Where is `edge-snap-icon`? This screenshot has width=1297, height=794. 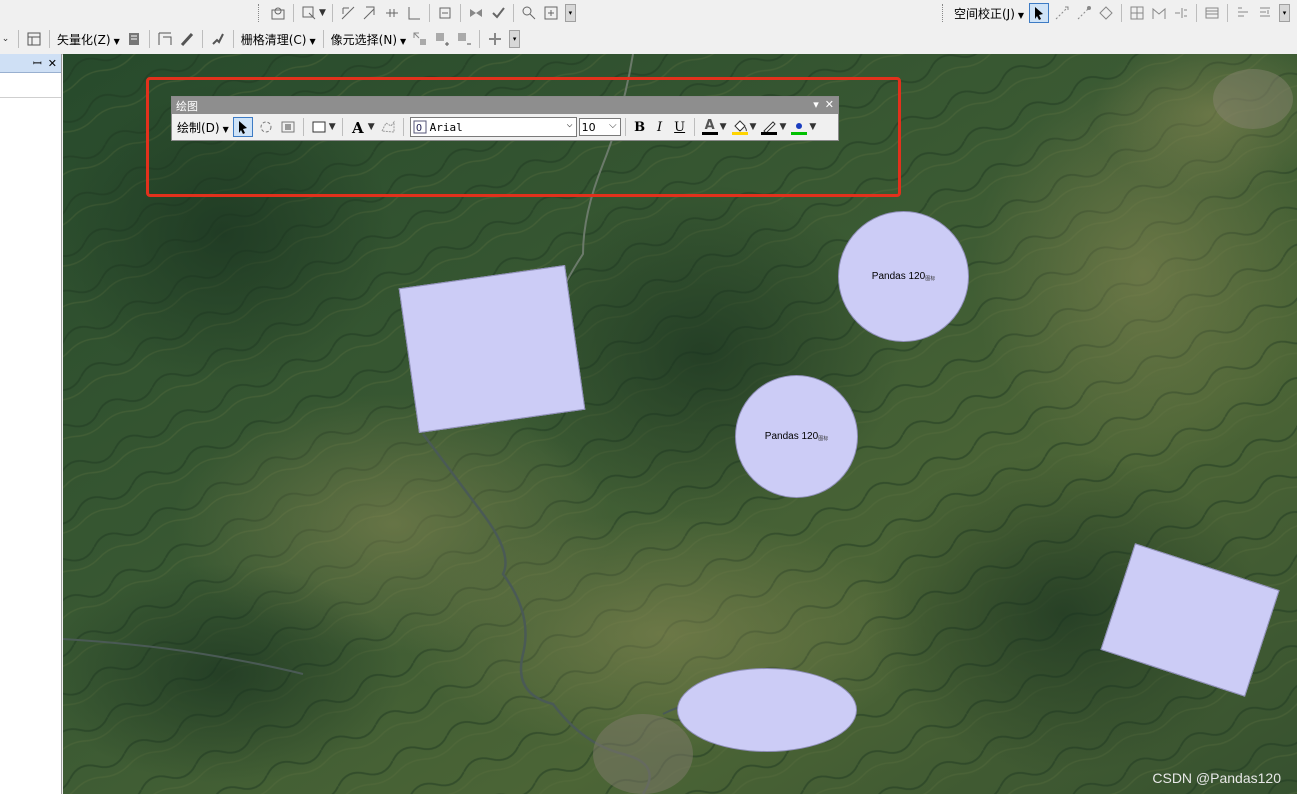 edge-snap-icon is located at coordinates (1159, 13).